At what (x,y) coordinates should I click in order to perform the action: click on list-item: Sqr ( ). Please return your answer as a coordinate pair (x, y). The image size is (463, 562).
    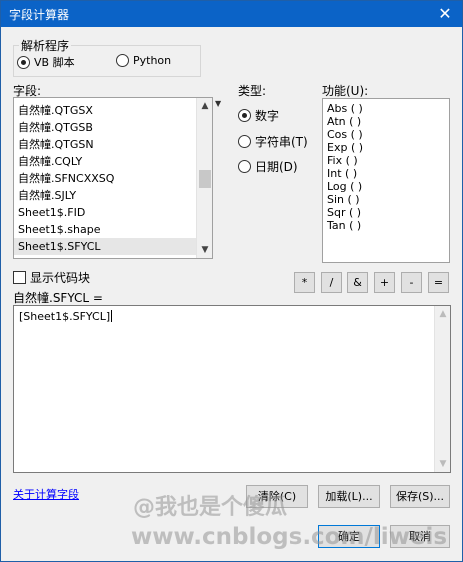
    Looking at the image, I should click on (386, 212).